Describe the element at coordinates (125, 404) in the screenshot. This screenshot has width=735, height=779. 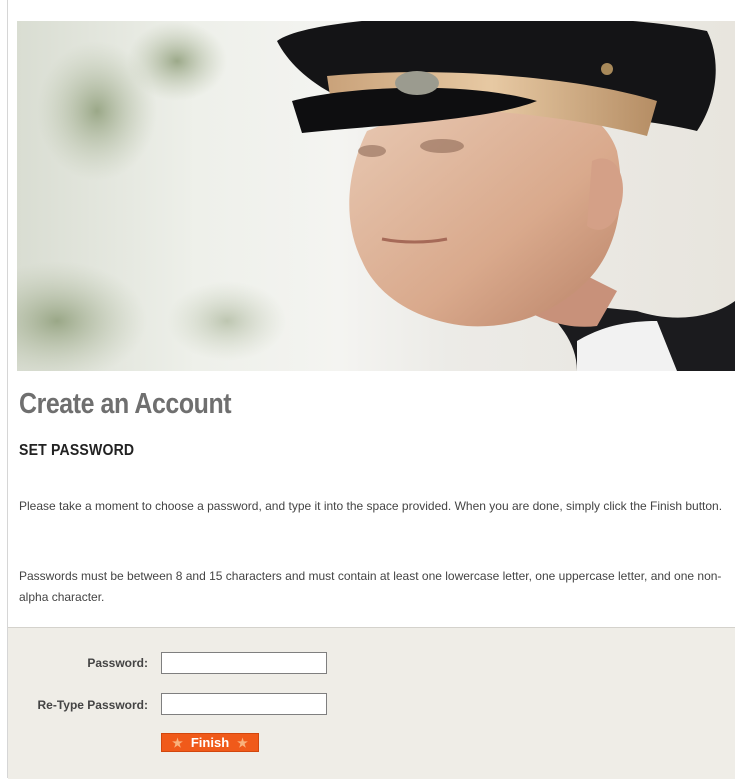
I see `page-title: Create an Account` at that location.